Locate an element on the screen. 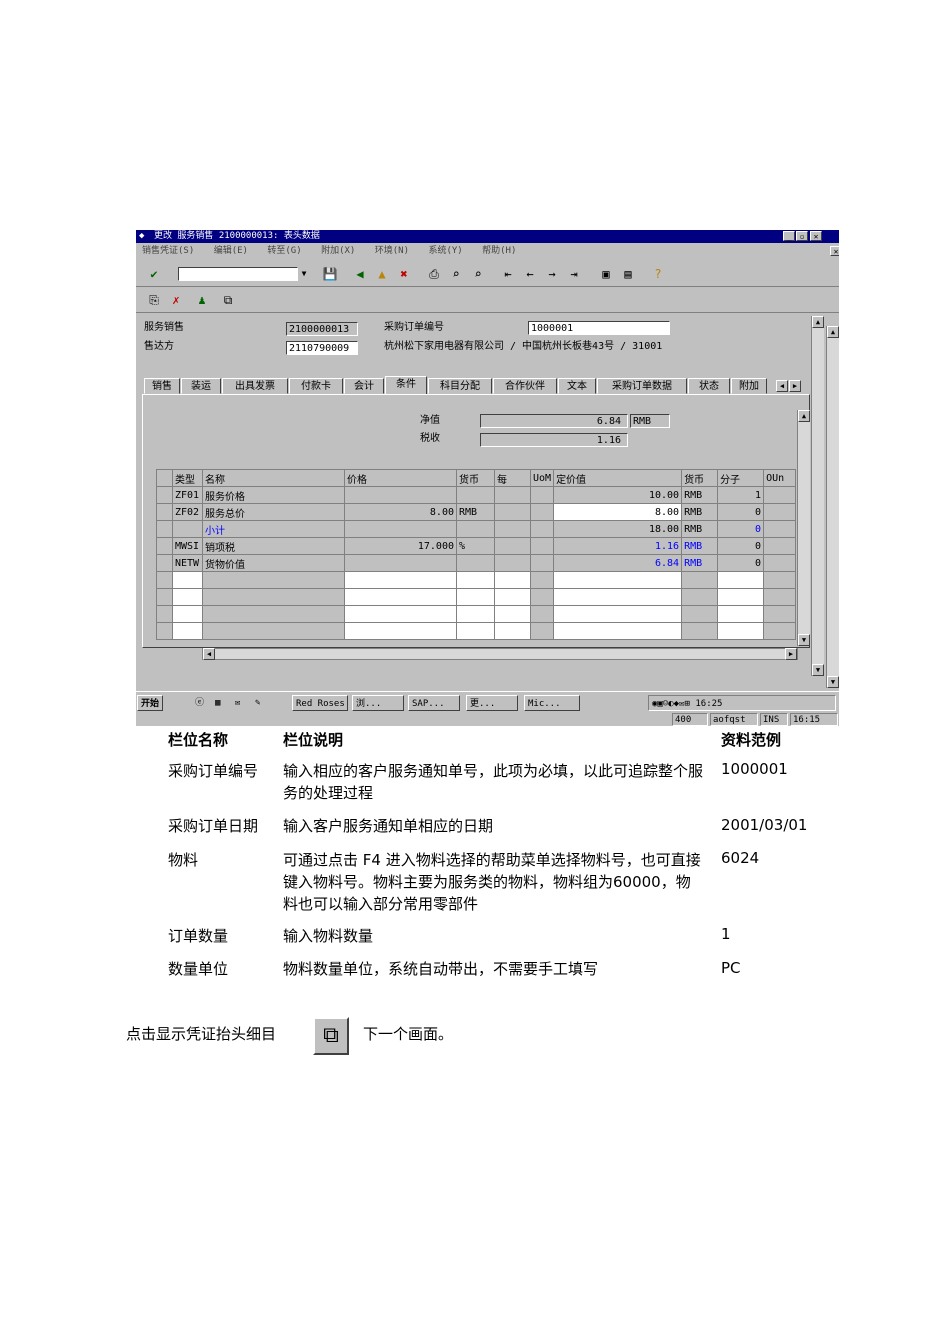 This screenshot has width=950, height=1344. select-all-cell is located at coordinates (164, 478).